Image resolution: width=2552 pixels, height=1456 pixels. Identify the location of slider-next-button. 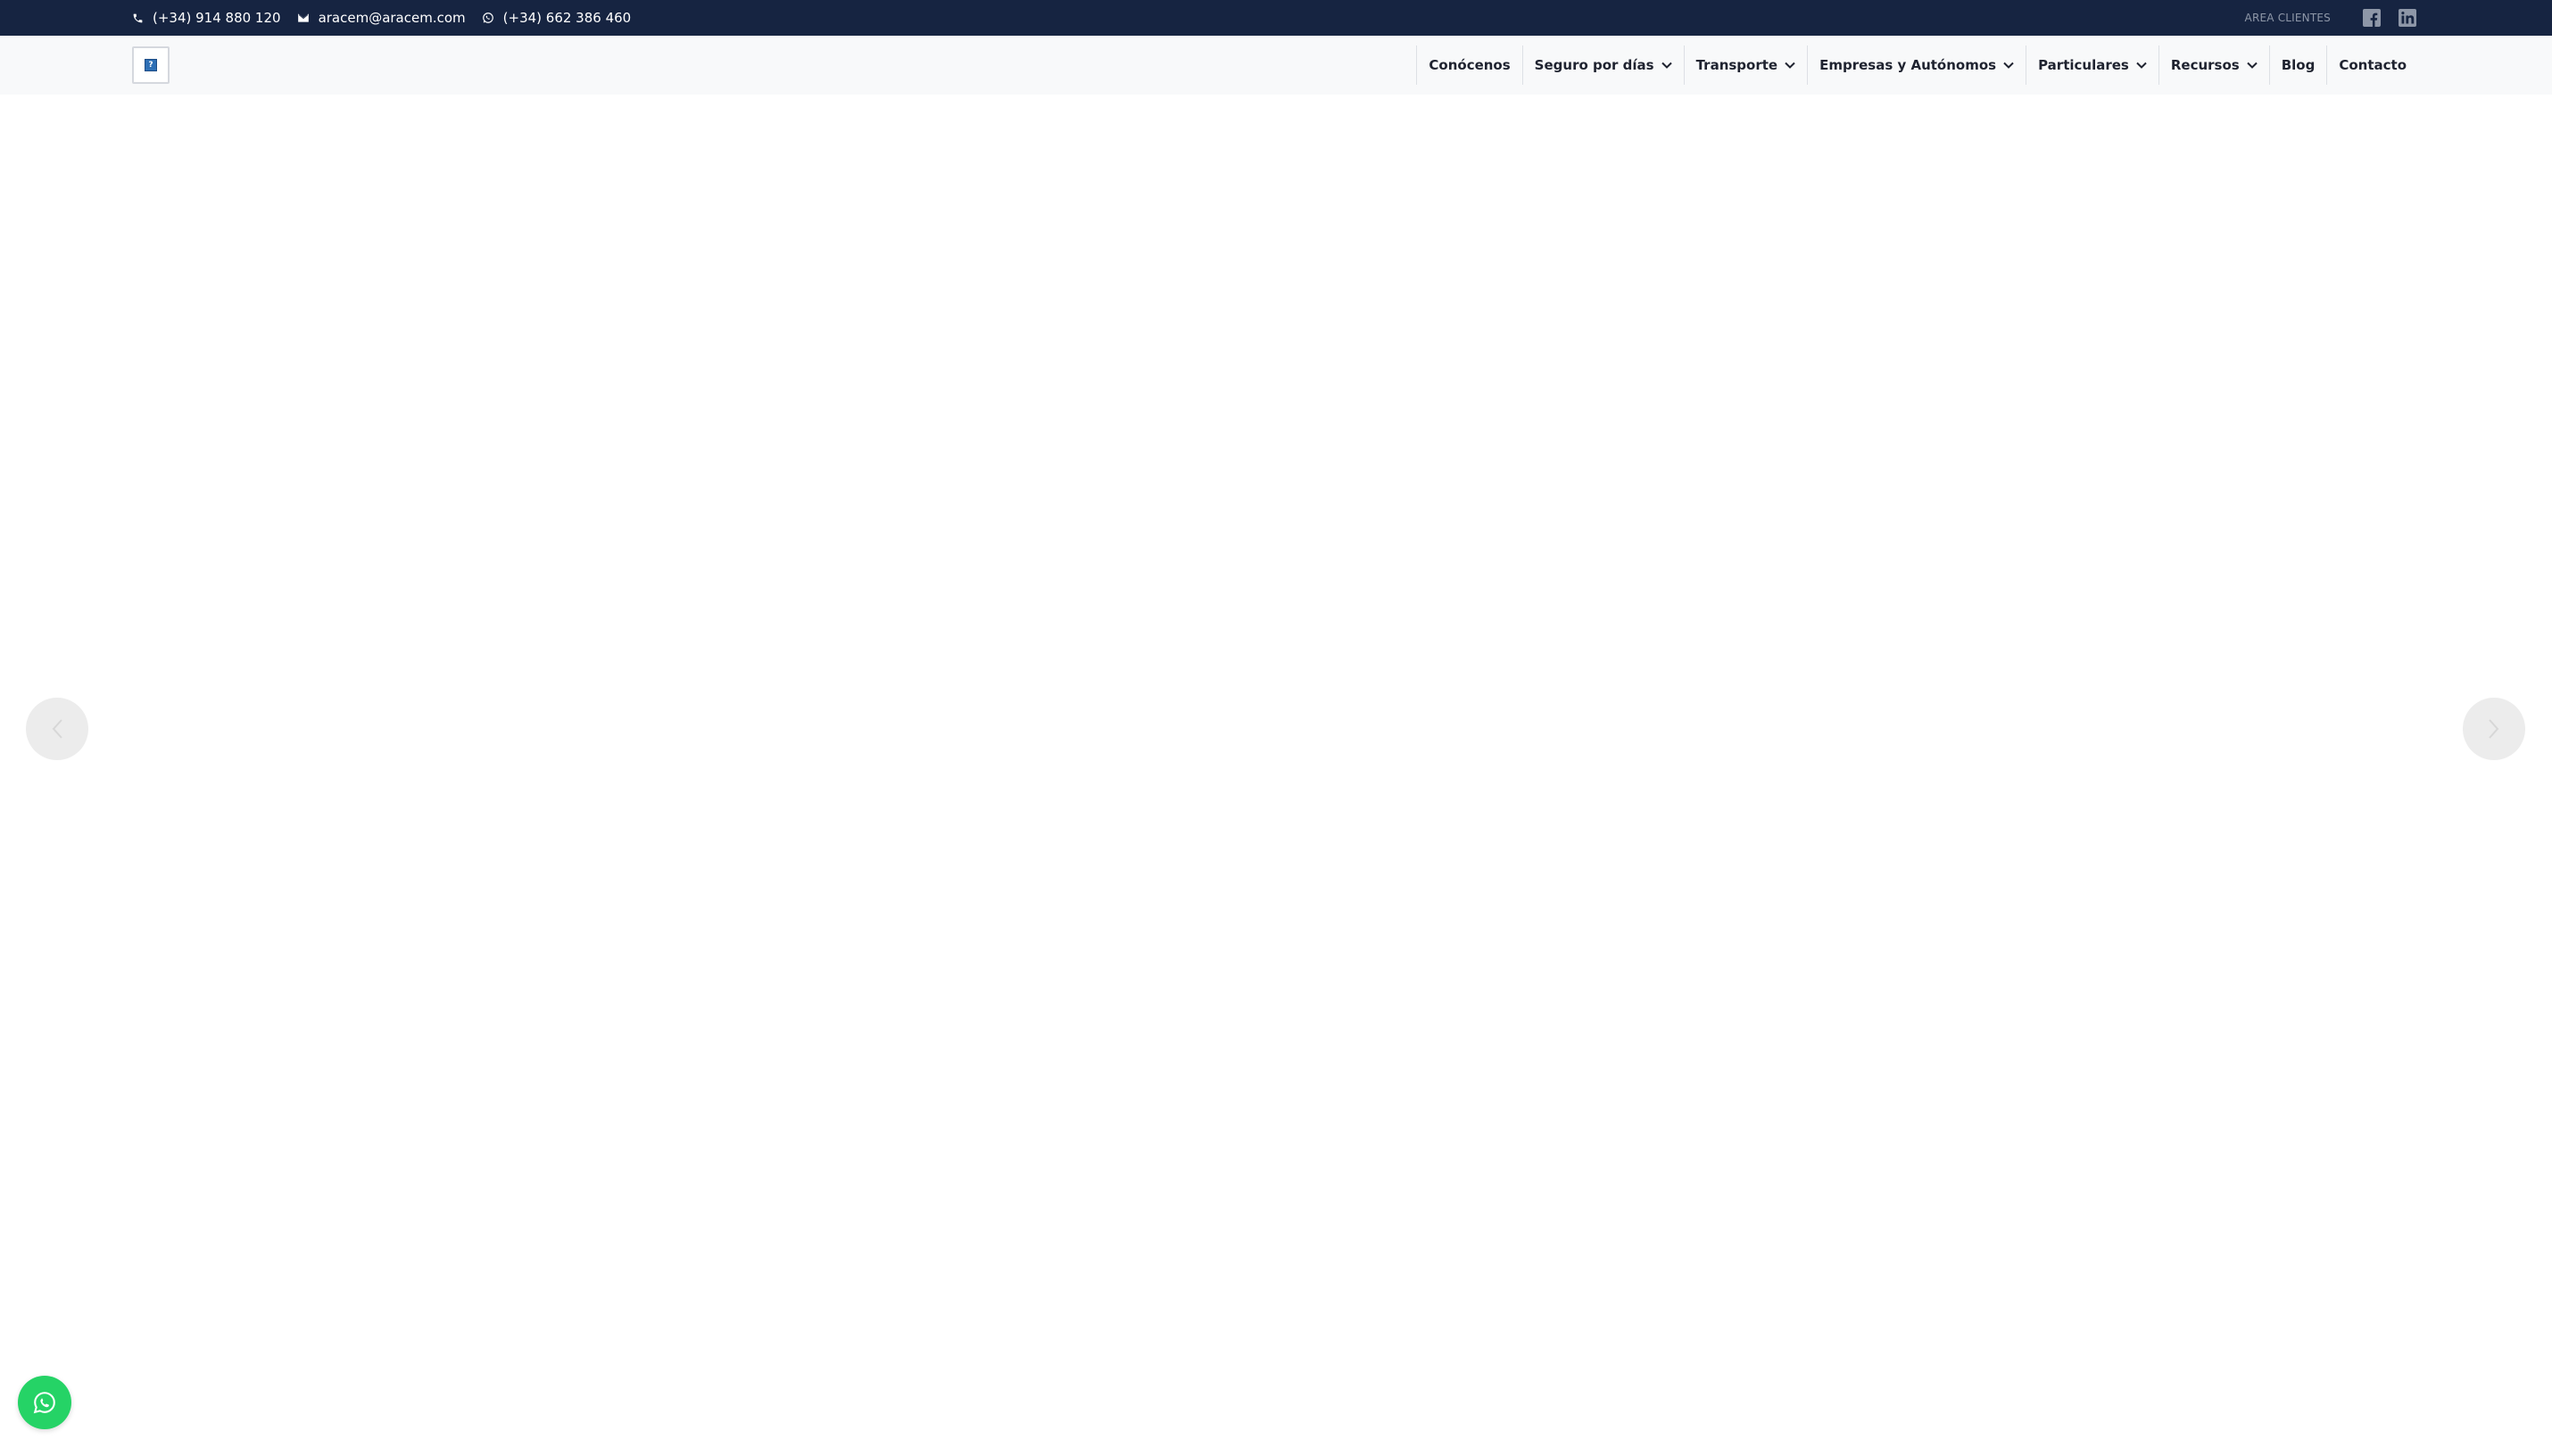
(2494, 729).